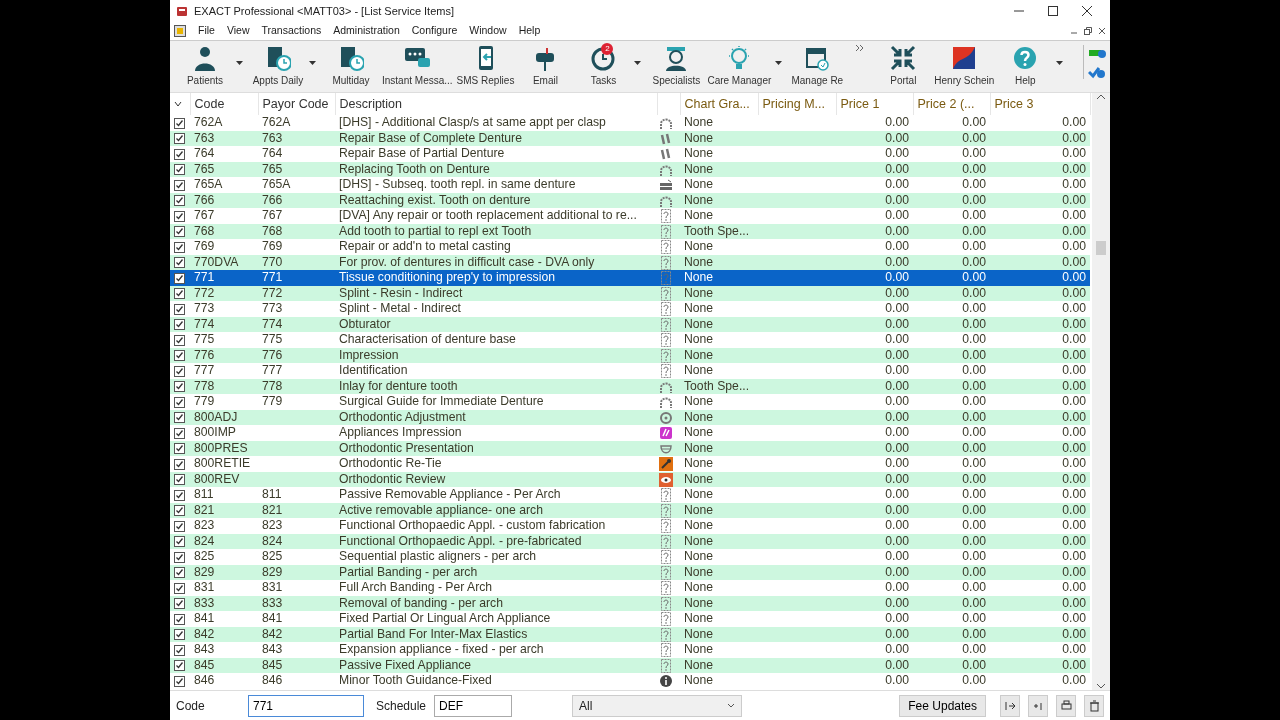 This screenshot has width=1280, height=720. I want to click on table-row: 825 825 Sequential plastic aligners - per arch None 0.00 0.00 0.00, so click(630, 557).